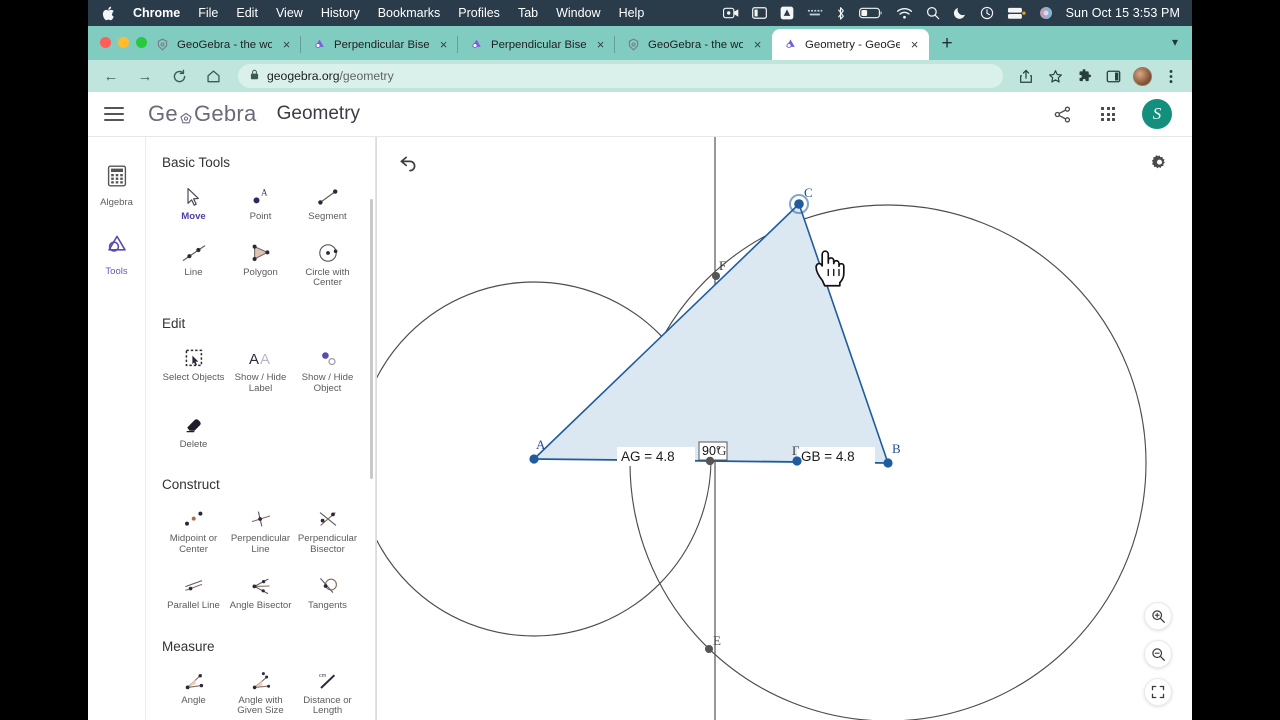 Image resolution: width=1280 pixels, height=720 pixels. Describe the element at coordinates (193, 202) in the screenshot. I see `tool-move: Move` at that location.